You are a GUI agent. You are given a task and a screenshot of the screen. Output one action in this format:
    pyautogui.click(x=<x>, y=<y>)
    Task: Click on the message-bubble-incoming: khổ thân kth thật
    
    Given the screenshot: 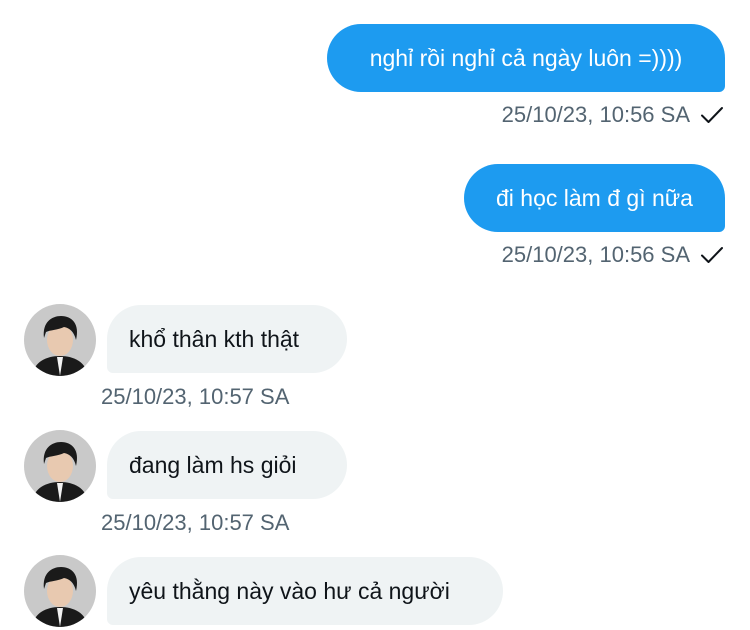 What is the action you would take?
    pyautogui.click(x=227, y=339)
    